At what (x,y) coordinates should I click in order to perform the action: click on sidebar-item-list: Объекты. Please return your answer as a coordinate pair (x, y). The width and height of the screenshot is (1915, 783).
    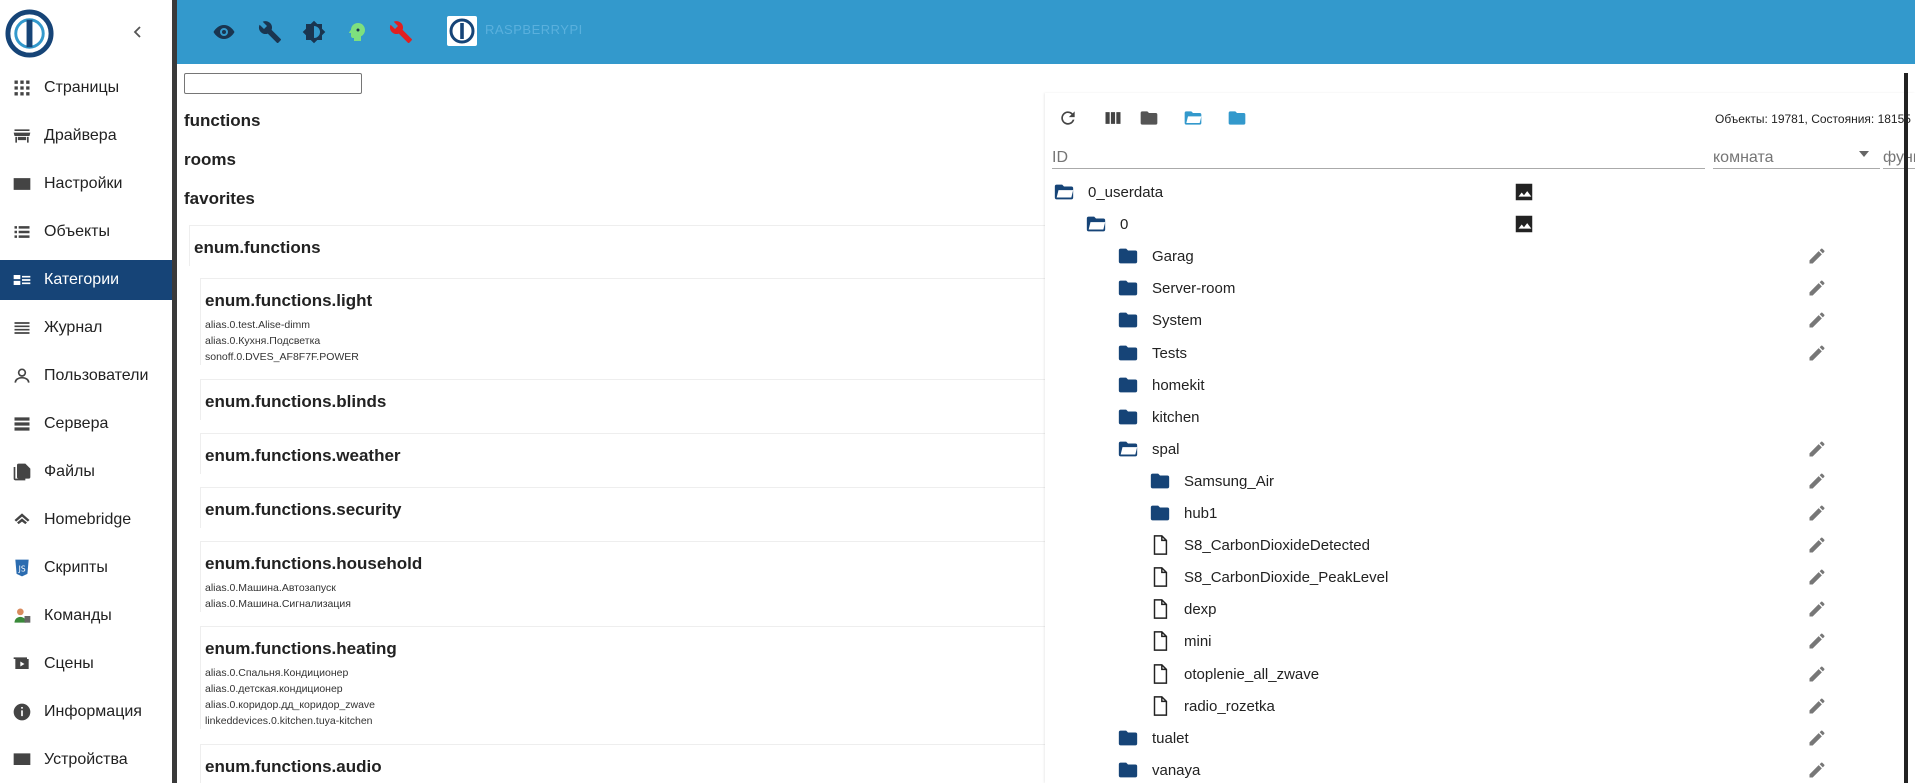
    Looking at the image, I should click on (86, 232).